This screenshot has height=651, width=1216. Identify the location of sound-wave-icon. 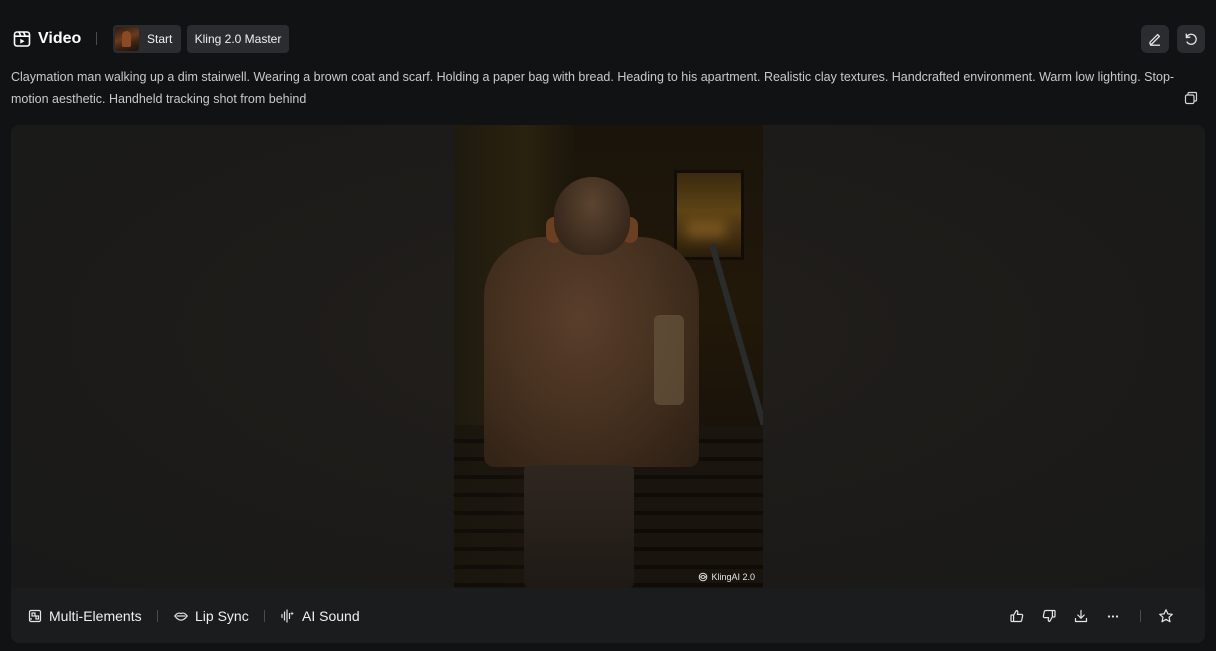
(291, 616).